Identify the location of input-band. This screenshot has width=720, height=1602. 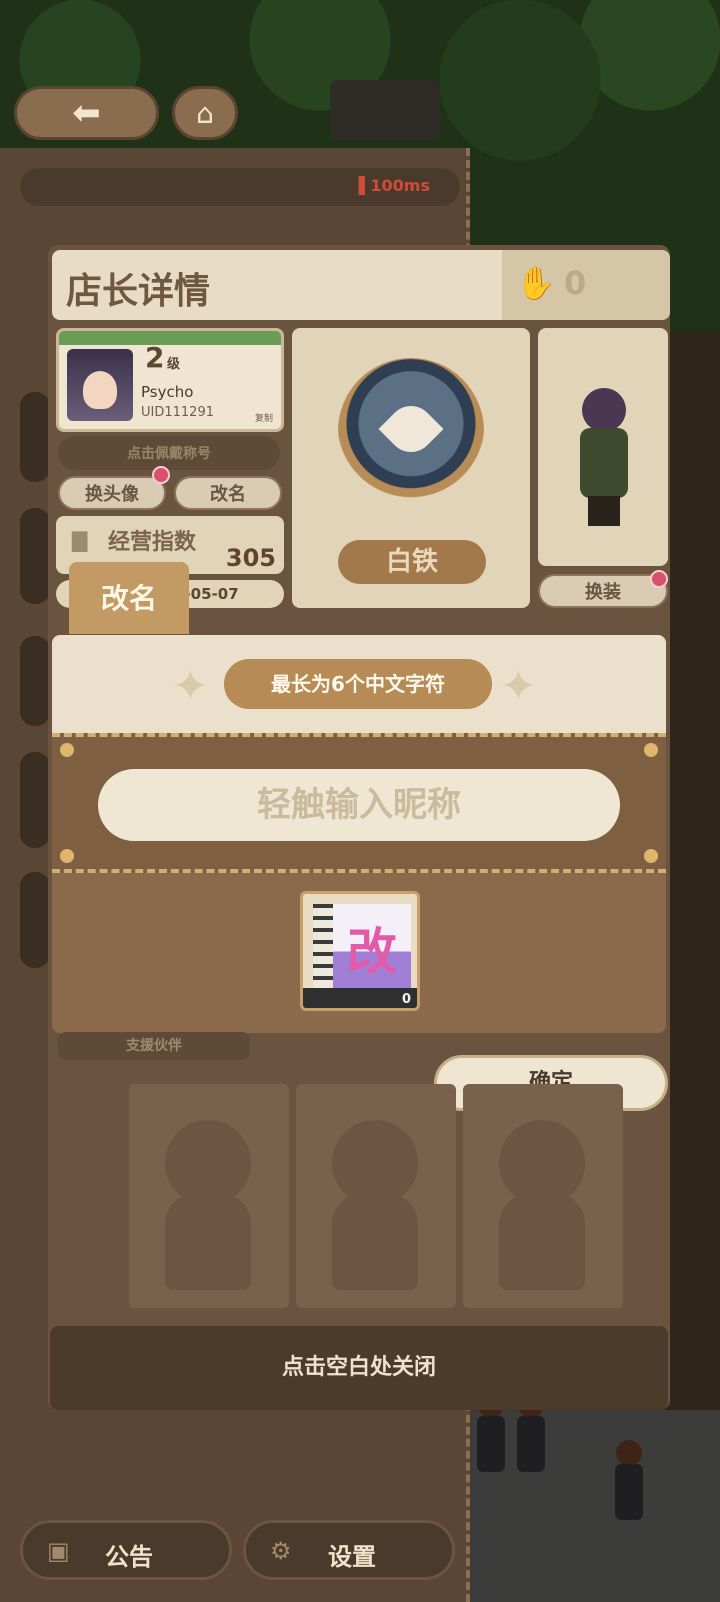
(359, 803).